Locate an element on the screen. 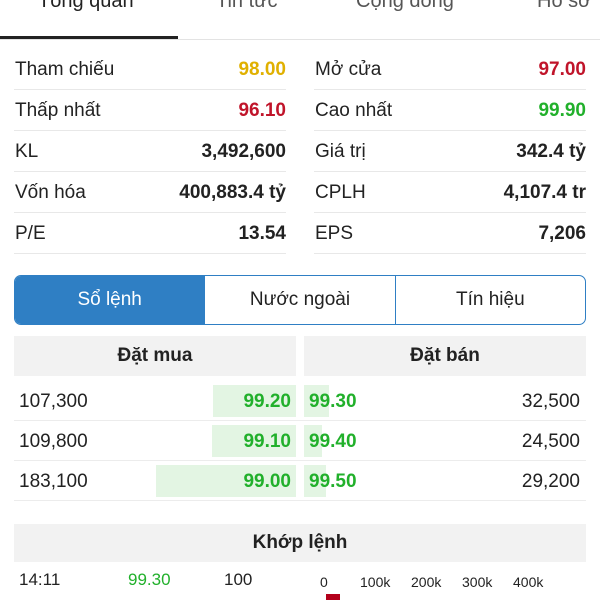 The image size is (600, 600). stat-label: CPLH is located at coordinates (340, 192).